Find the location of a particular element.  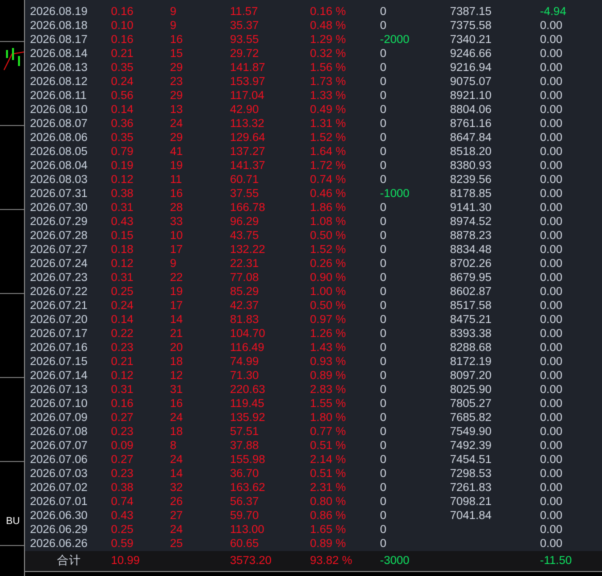

table-cell-text: 0.46 % is located at coordinates (328, 194).